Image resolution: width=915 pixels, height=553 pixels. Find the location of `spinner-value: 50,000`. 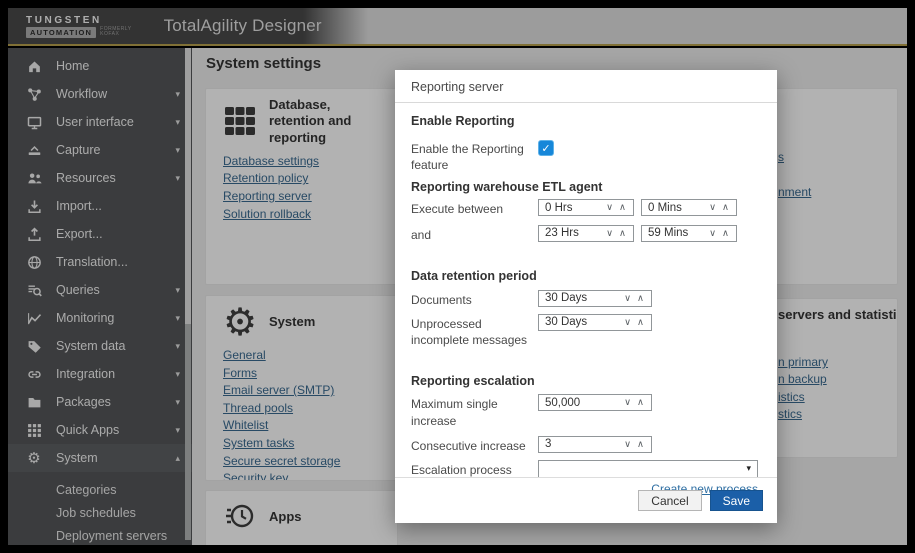

spinner-value: 50,000 is located at coordinates (563, 402).